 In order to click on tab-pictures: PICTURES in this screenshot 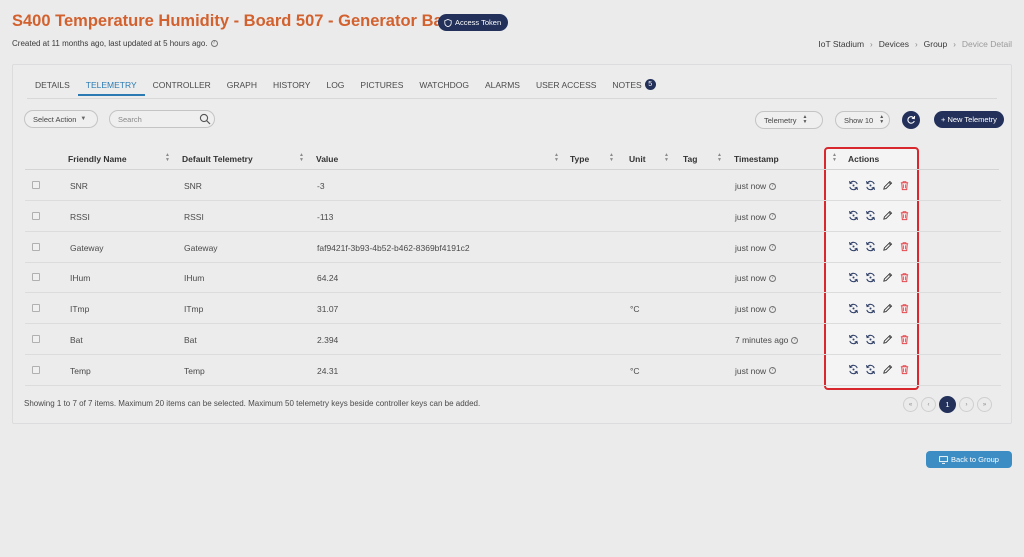, I will do `click(381, 87)`.